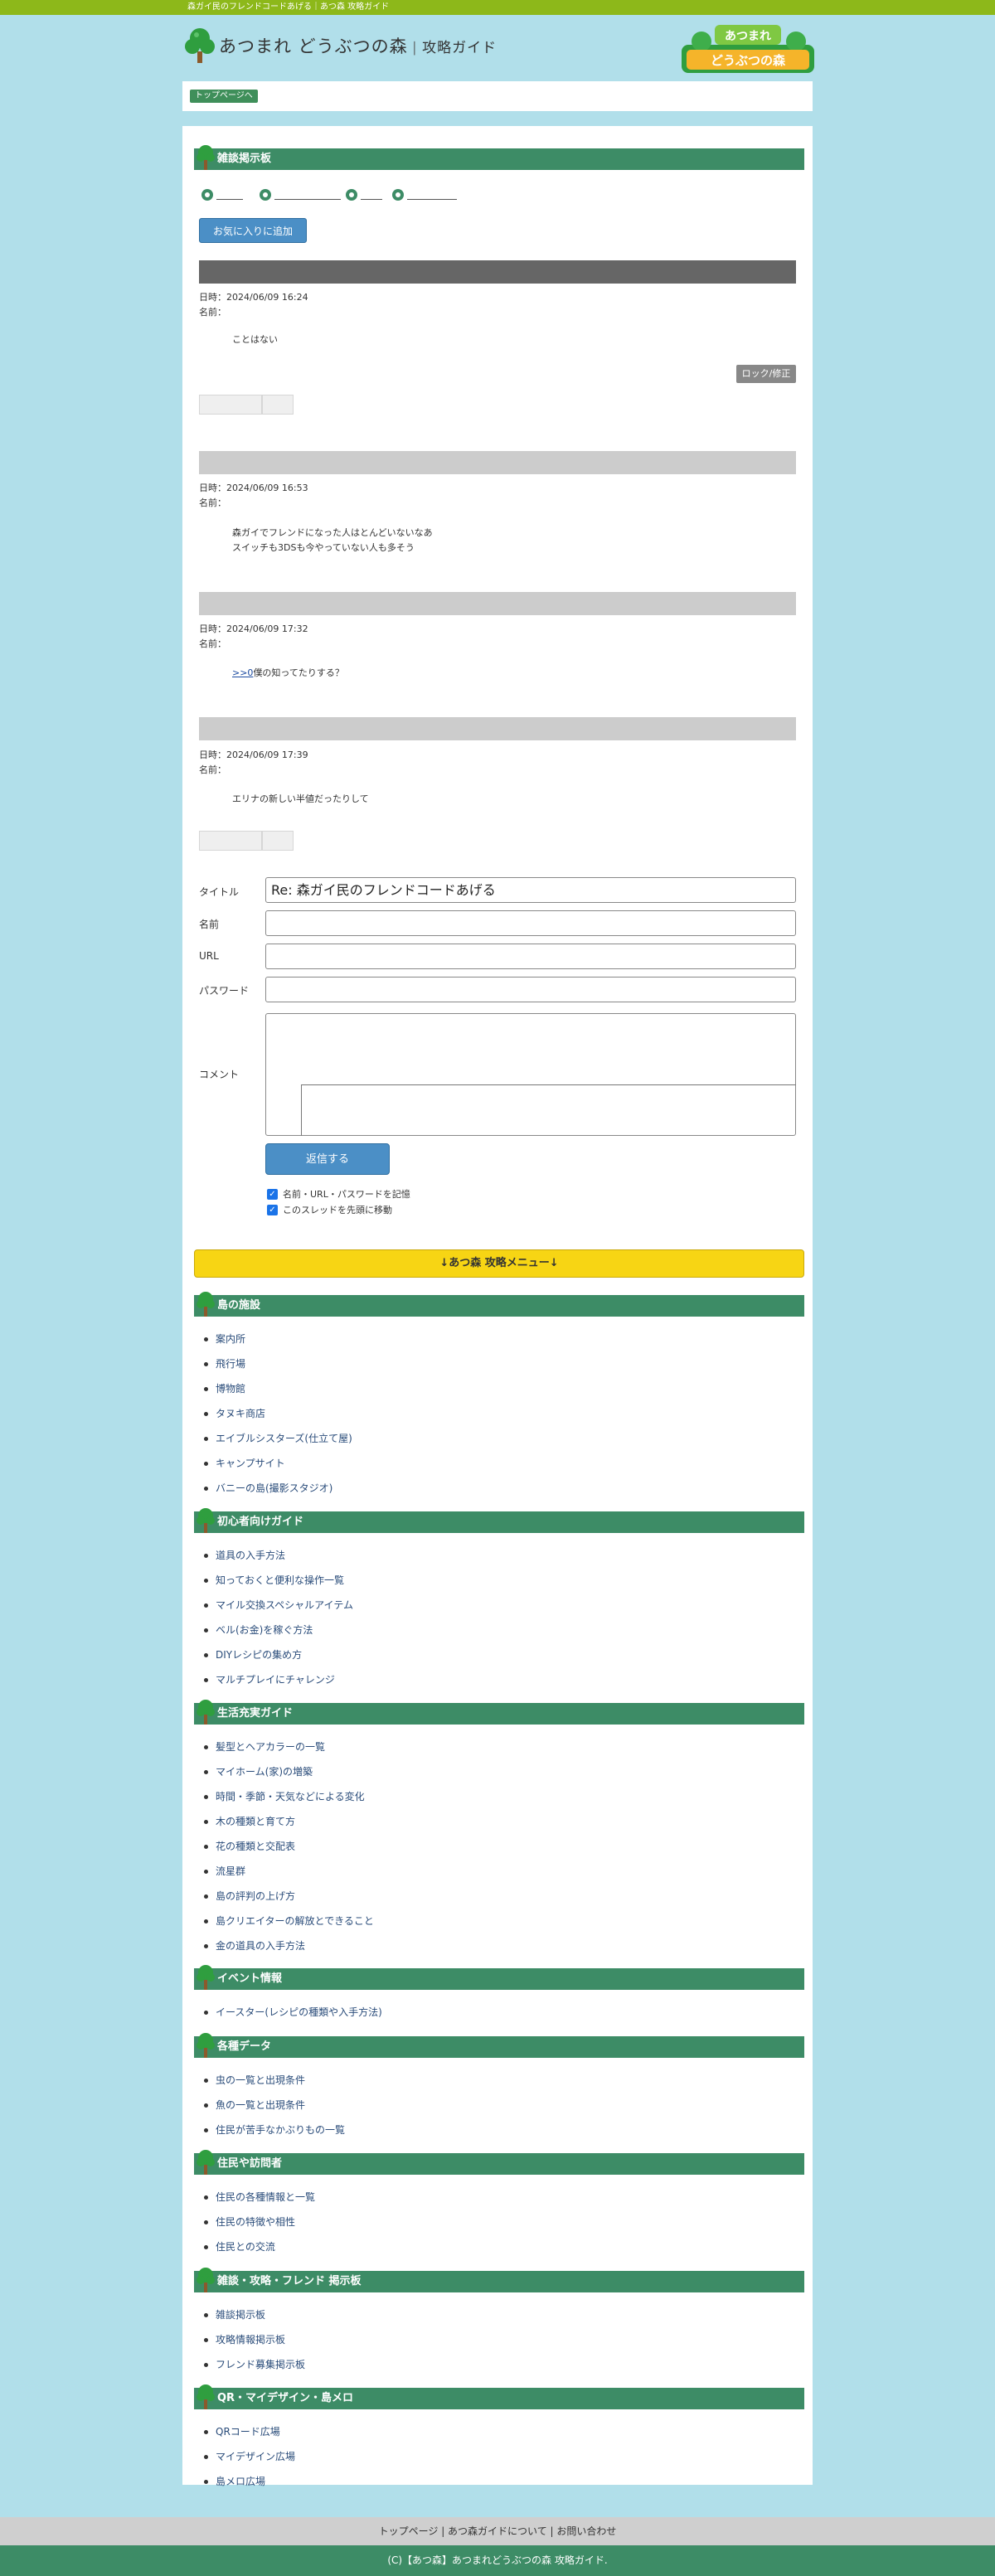  What do you see at coordinates (288, 673) in the screenshot?
I see `post-body: >>0僕の知ってたりする？` at bounding box center [288, 673].